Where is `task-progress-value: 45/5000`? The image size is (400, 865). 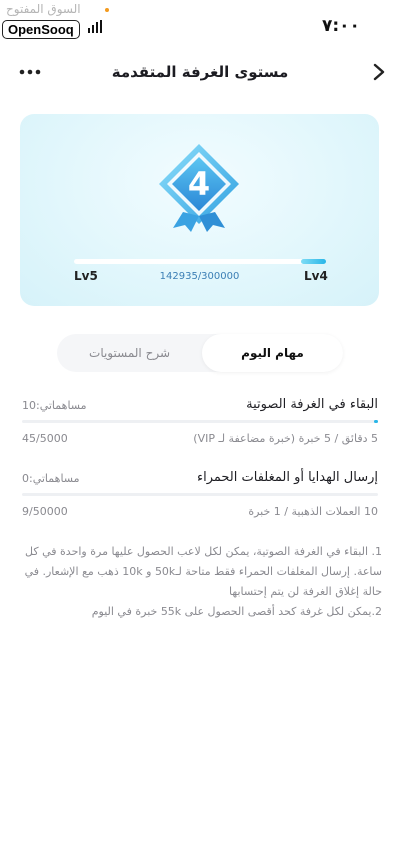 task-progress-value: 45/5000 is located at coordinates (45, 438).